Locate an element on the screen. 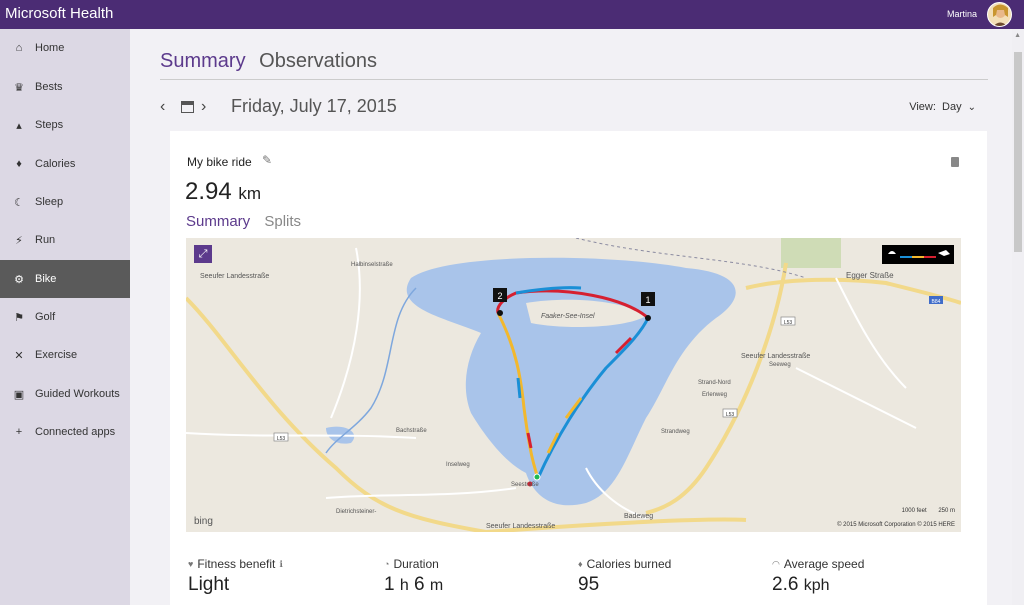  moon-icon: ☾ is located at coordinates (19, 202).